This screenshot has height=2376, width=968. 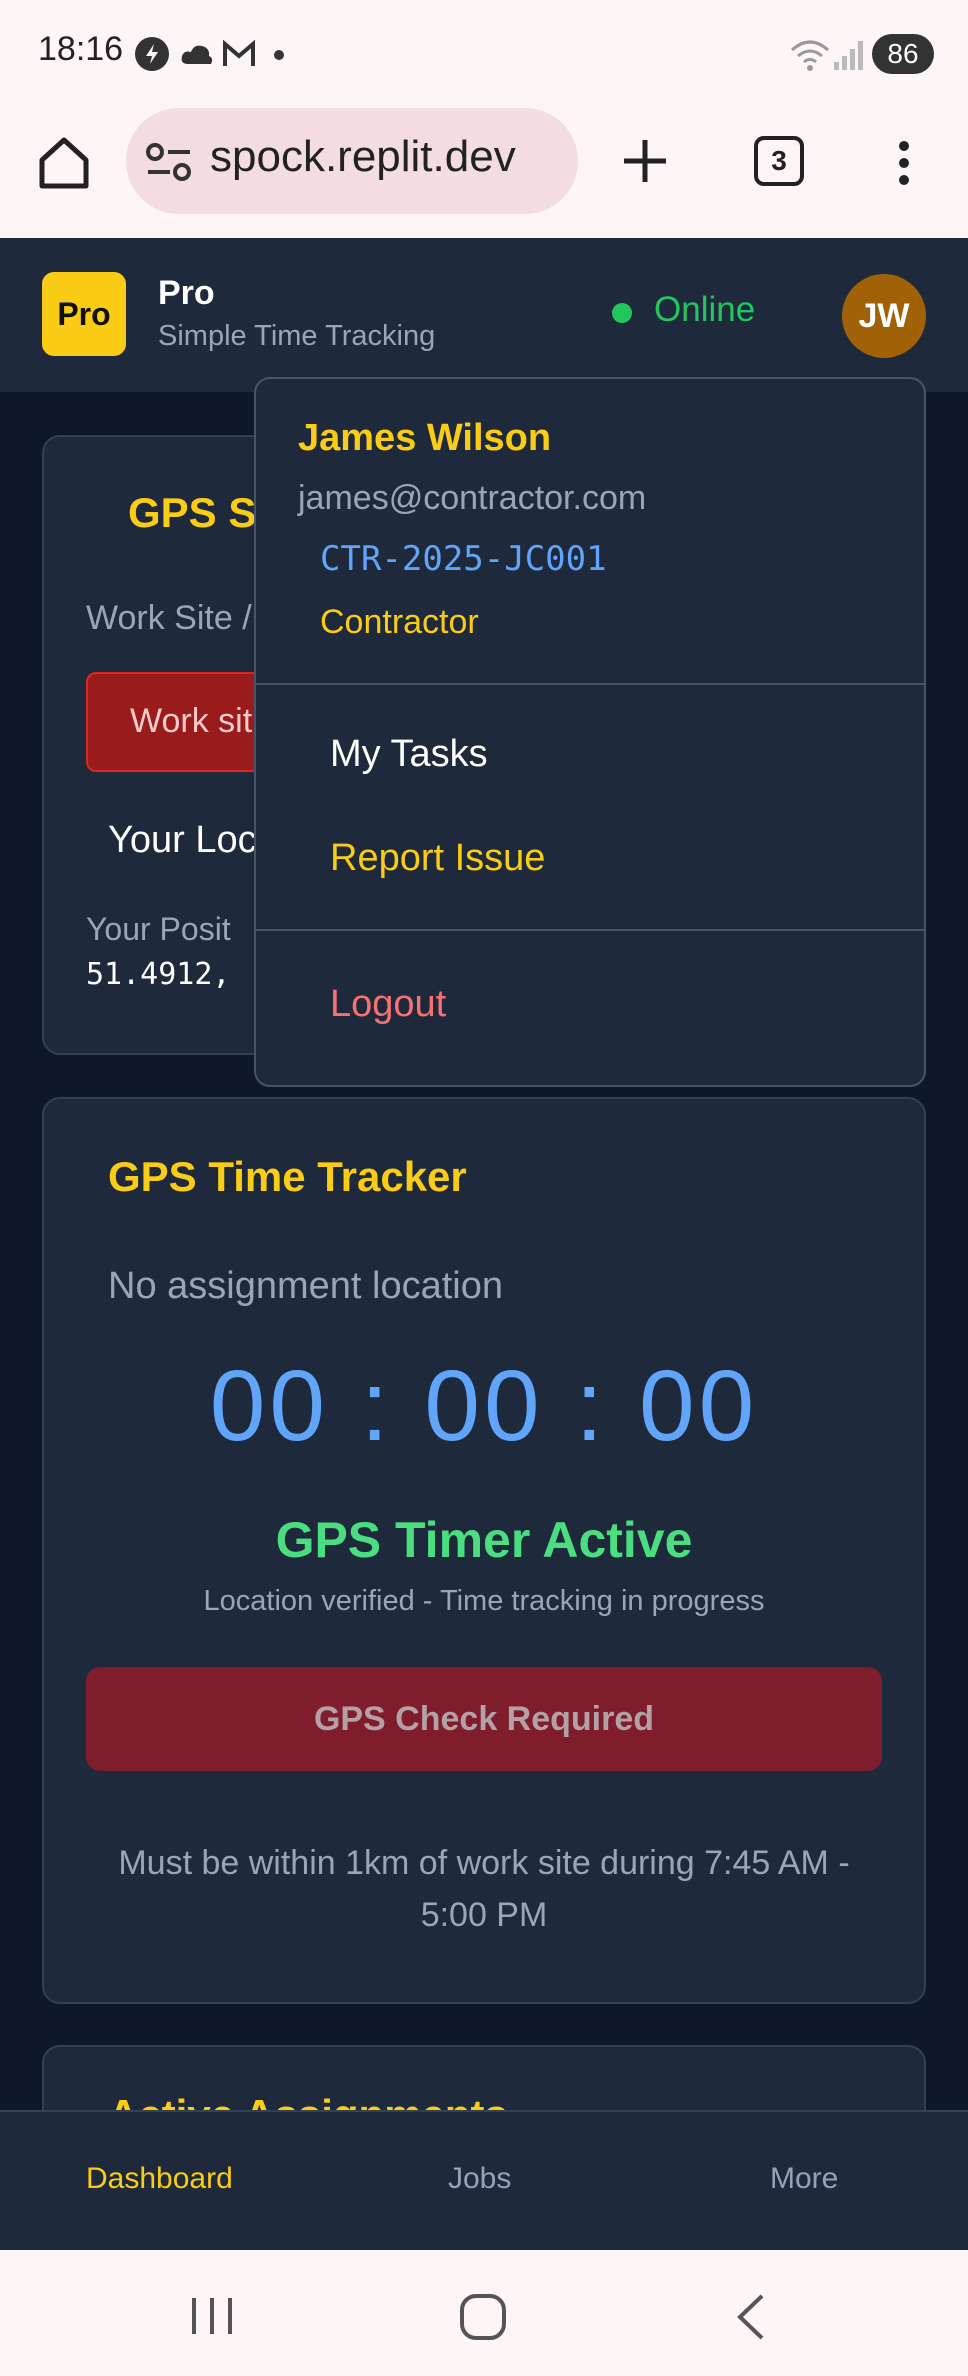 I want to click on menu-item-my-tasks: My Tasks, so click(x=590, y=752).